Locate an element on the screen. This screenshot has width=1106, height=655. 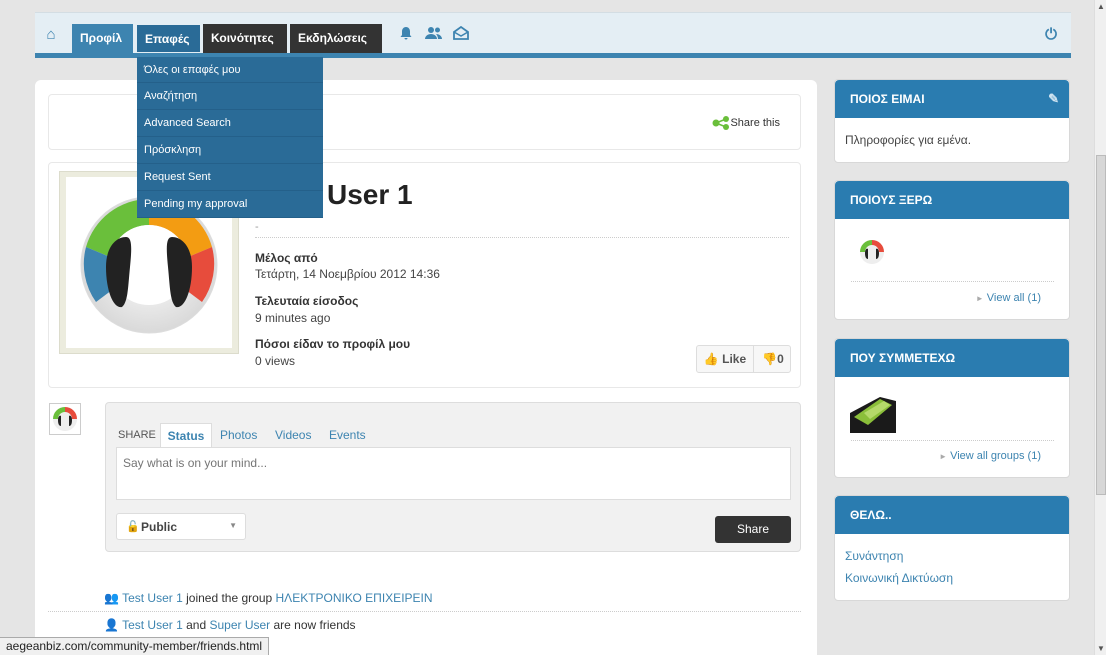
thumbs-up-icon: 👍 is located at coordinates (711, 359).